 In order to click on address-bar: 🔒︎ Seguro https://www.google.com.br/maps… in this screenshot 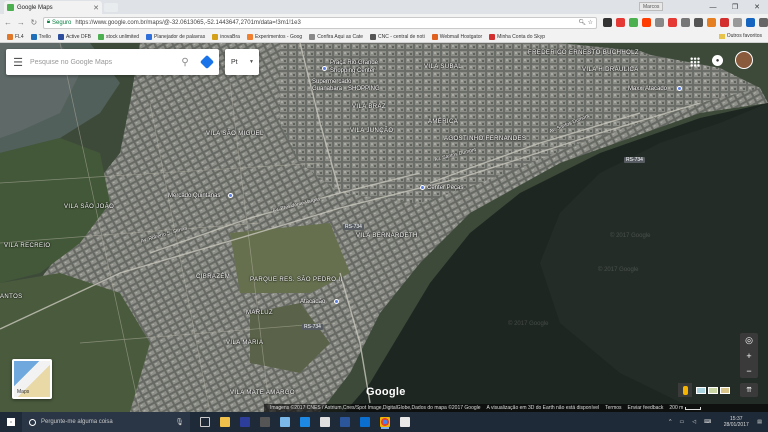, I will do `click(320, 22)`.